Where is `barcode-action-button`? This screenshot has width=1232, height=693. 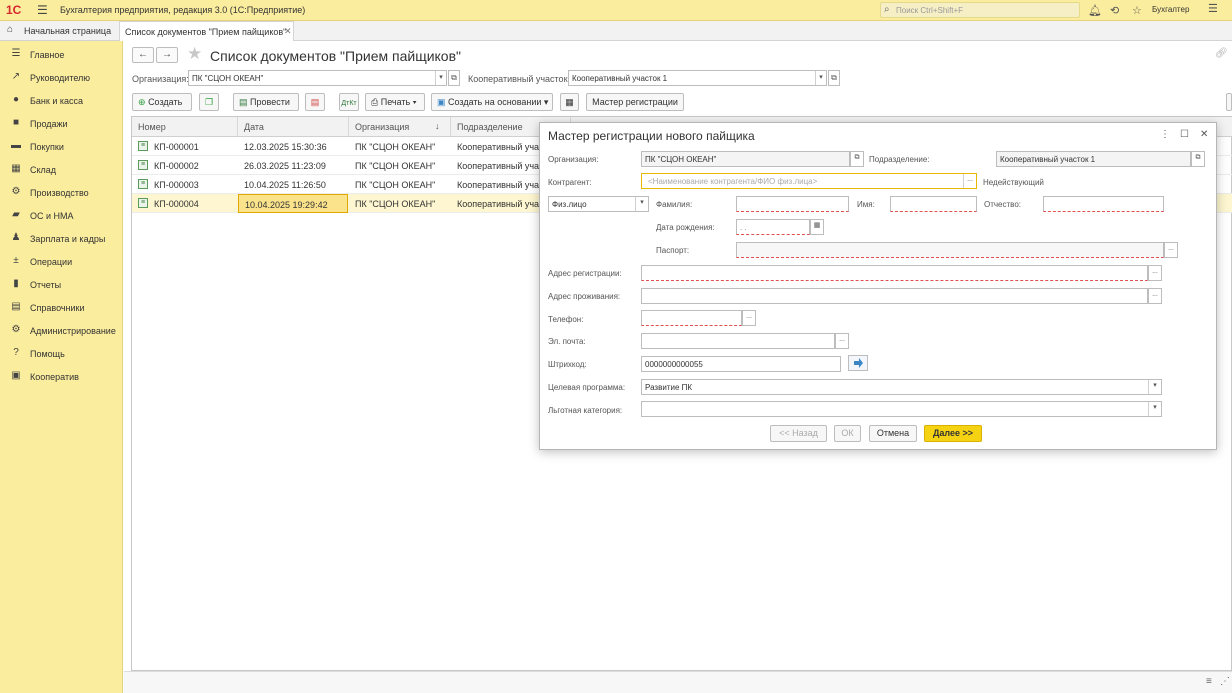
barcode-action-button is located at coordinates (858, 363).